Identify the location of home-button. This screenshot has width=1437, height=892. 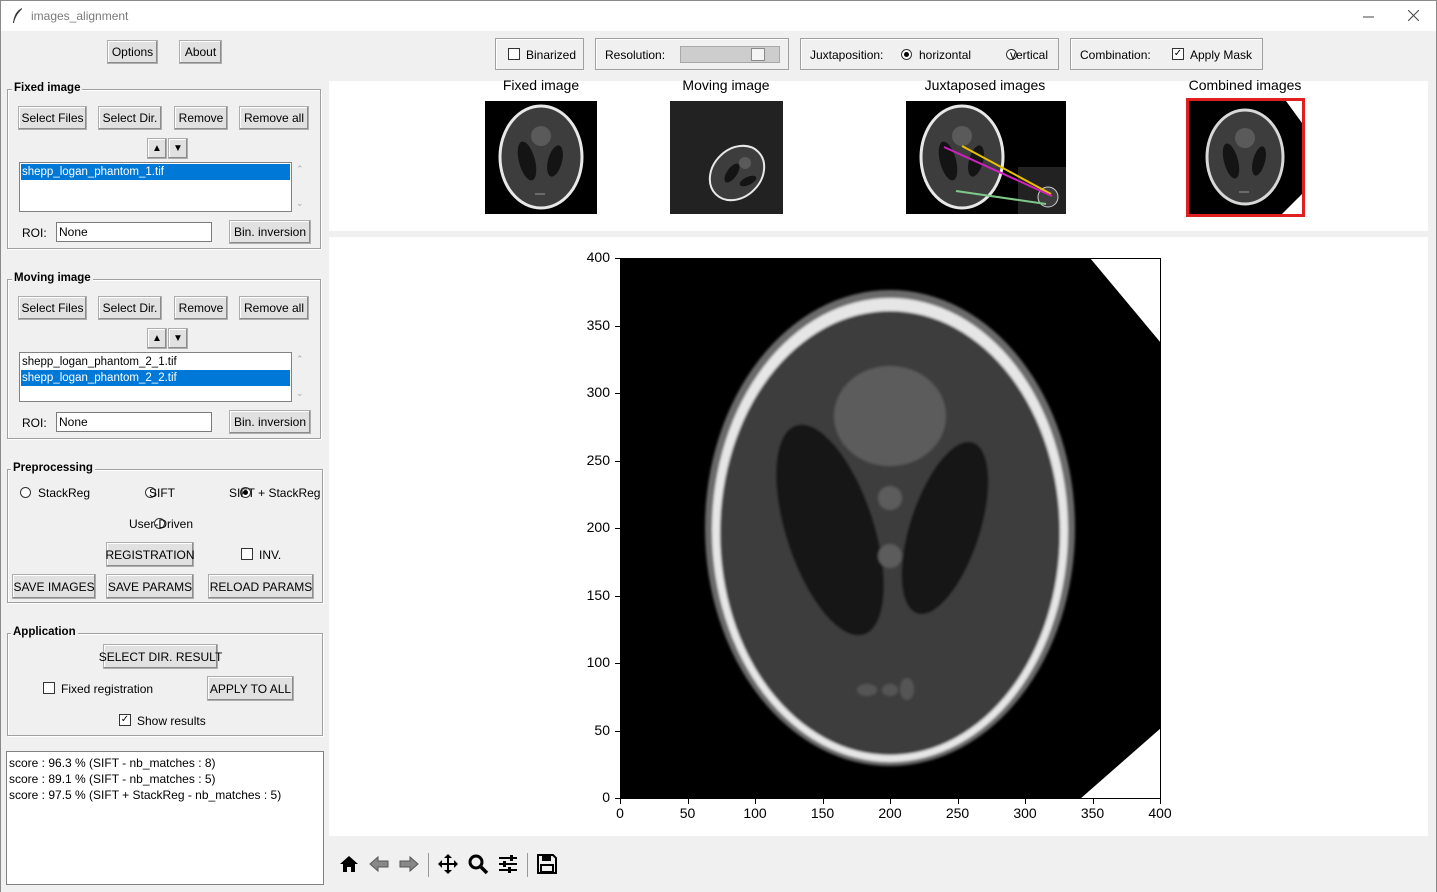
(349, 864).